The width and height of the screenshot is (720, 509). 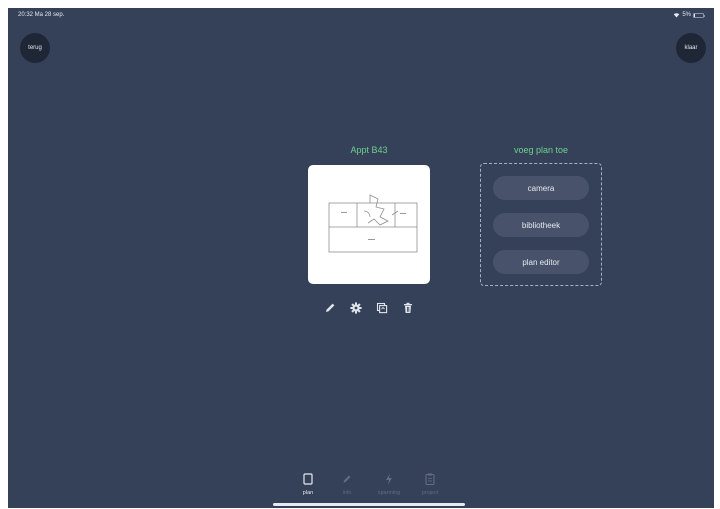 What do you see at coordinates (541, 150) in the screenshot?
I see `add-plan-title: voeg plan toe` at bounding box center [541, 150].